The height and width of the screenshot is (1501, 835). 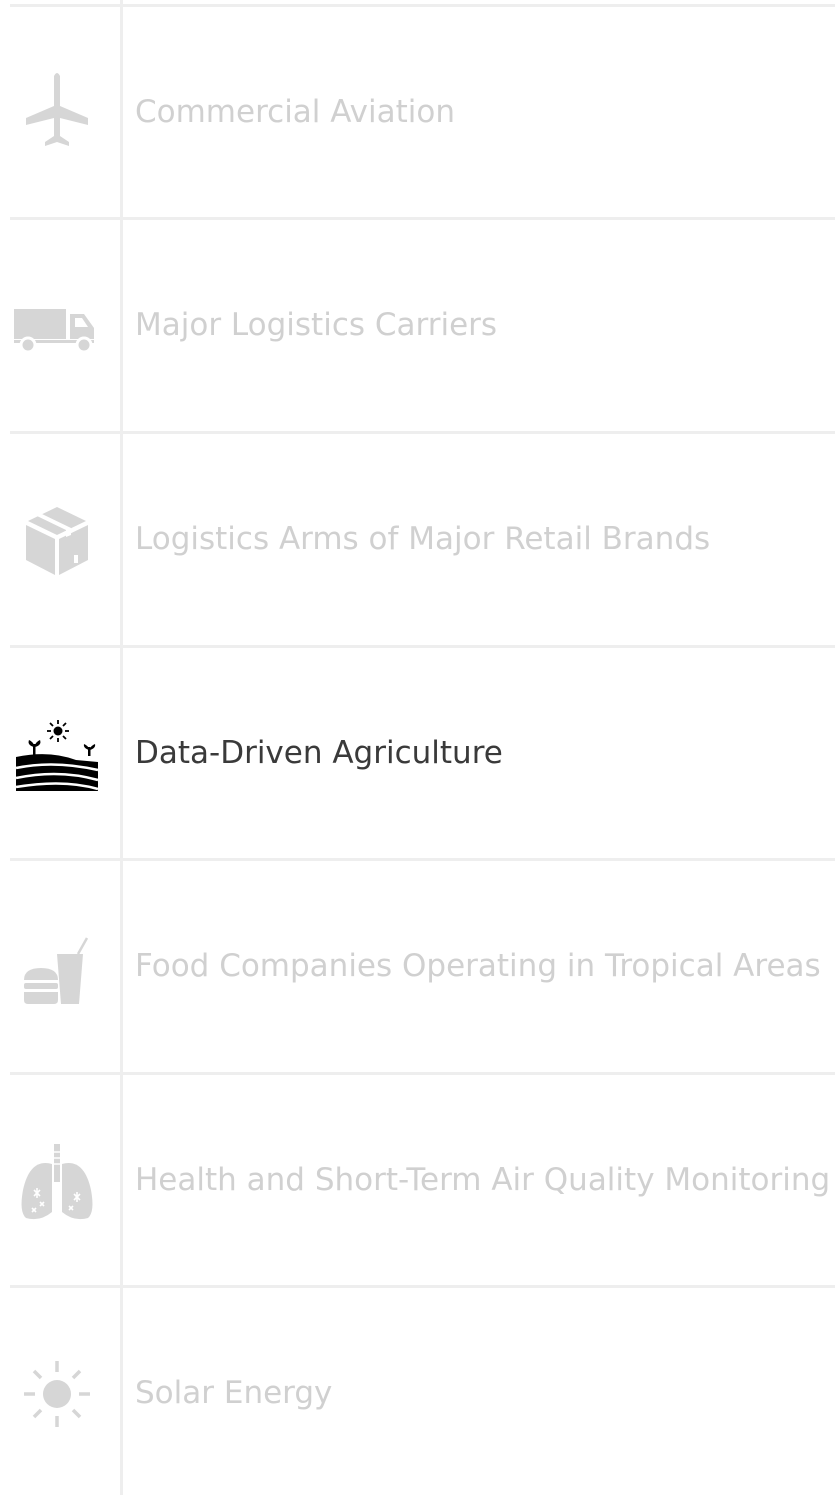 I want to click on menu-item-major-logistics-carriers: Major Logistics Carriers, so click(x=417, y=326).